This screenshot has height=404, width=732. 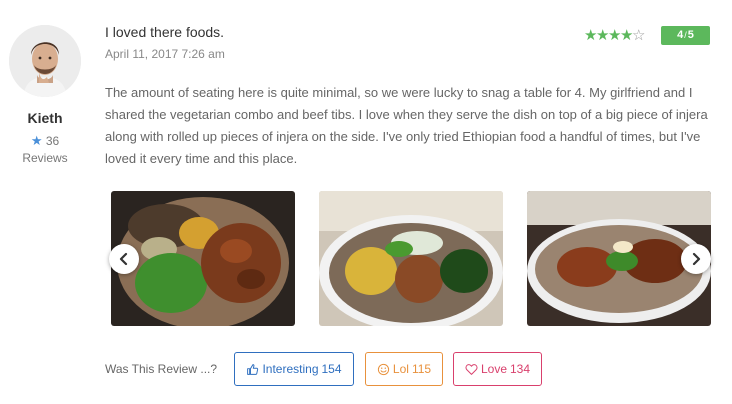 What do you see at coordinates (45, 61) in the screenshot?
I see `avatar` at bounding box center [45, 61].